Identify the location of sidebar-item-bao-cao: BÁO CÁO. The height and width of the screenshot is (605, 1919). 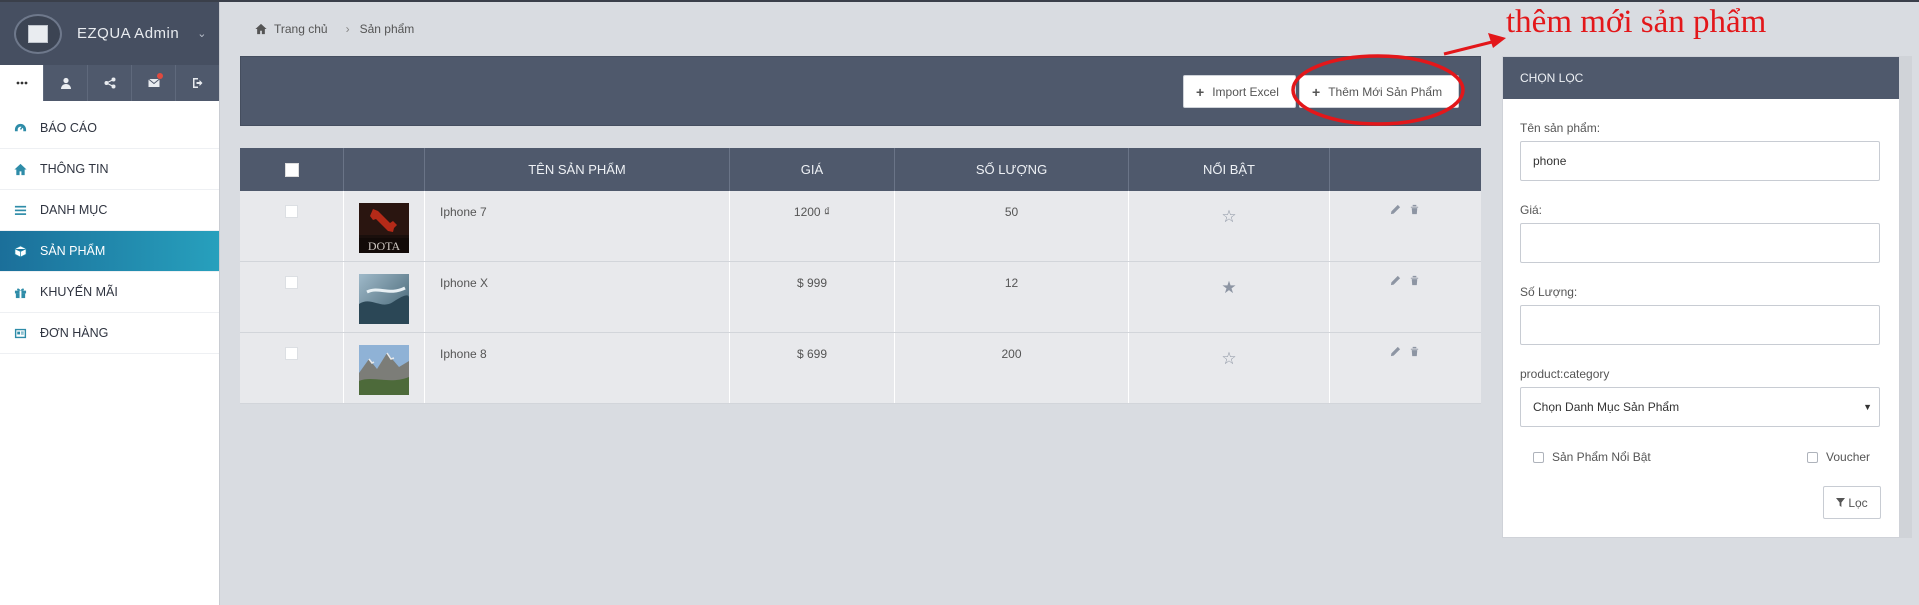
(109, 128).